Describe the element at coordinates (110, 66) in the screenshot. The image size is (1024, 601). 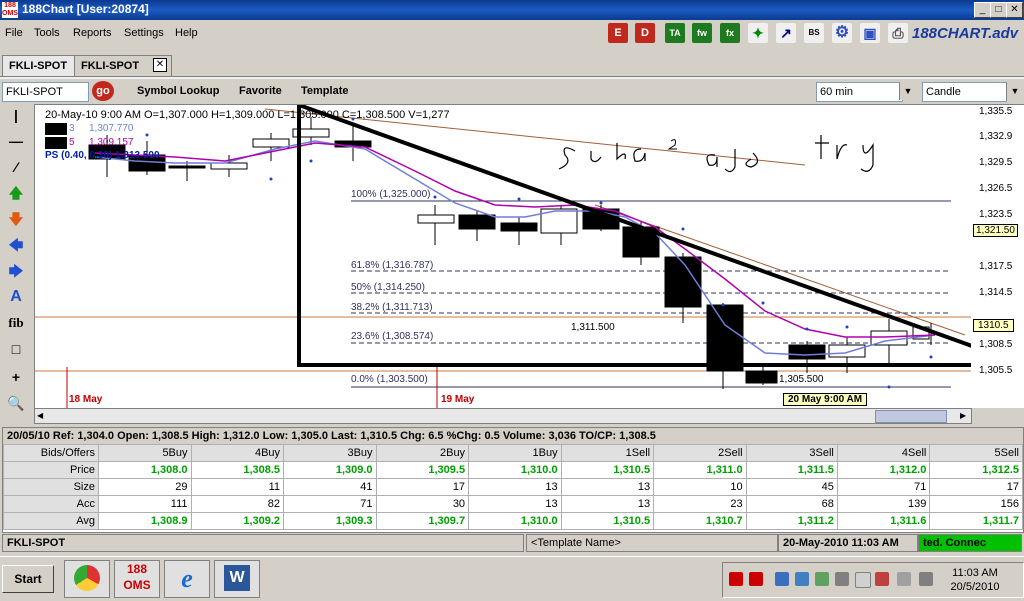
I see `tab-label: FKLI-SPOT` at that location.